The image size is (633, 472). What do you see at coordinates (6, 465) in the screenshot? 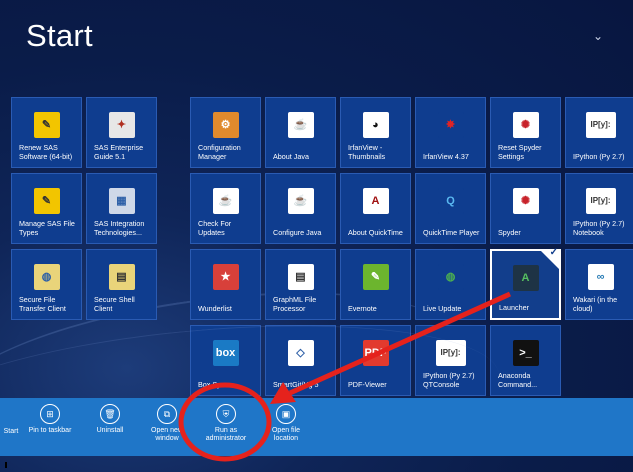
I see `divider` at bounding box center [6, 465].